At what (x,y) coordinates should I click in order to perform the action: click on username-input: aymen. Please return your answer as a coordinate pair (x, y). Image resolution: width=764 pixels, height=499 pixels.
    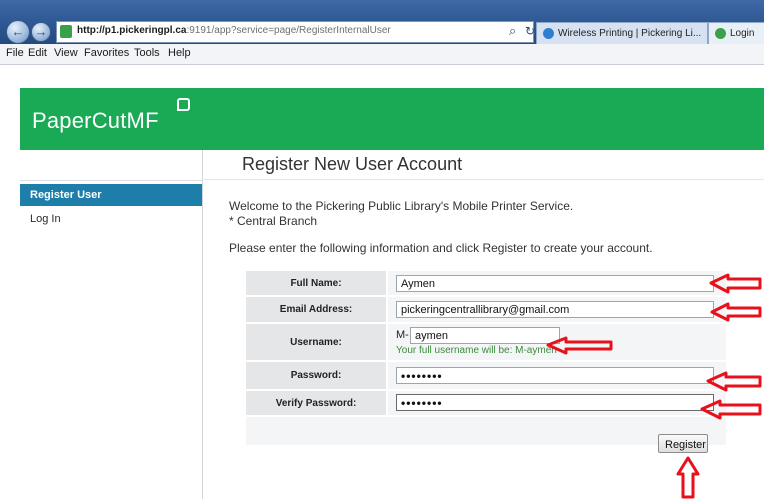
    Looking at the image, I should click on (485, 335).